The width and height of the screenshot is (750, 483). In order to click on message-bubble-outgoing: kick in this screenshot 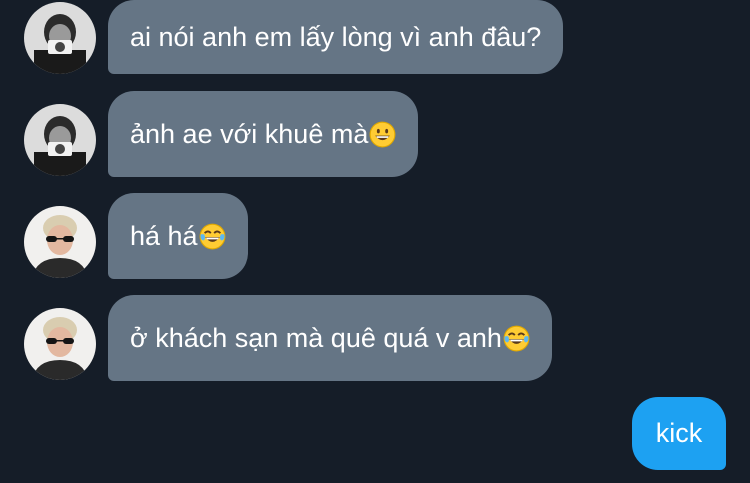, I will do `click(679, 433)`.